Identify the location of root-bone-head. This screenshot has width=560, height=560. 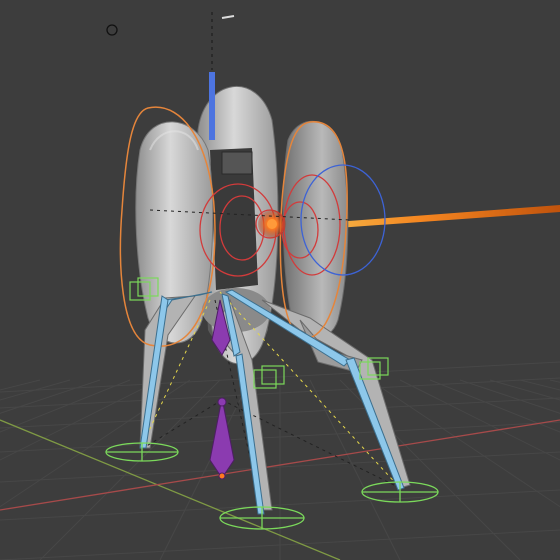
(222, 402).